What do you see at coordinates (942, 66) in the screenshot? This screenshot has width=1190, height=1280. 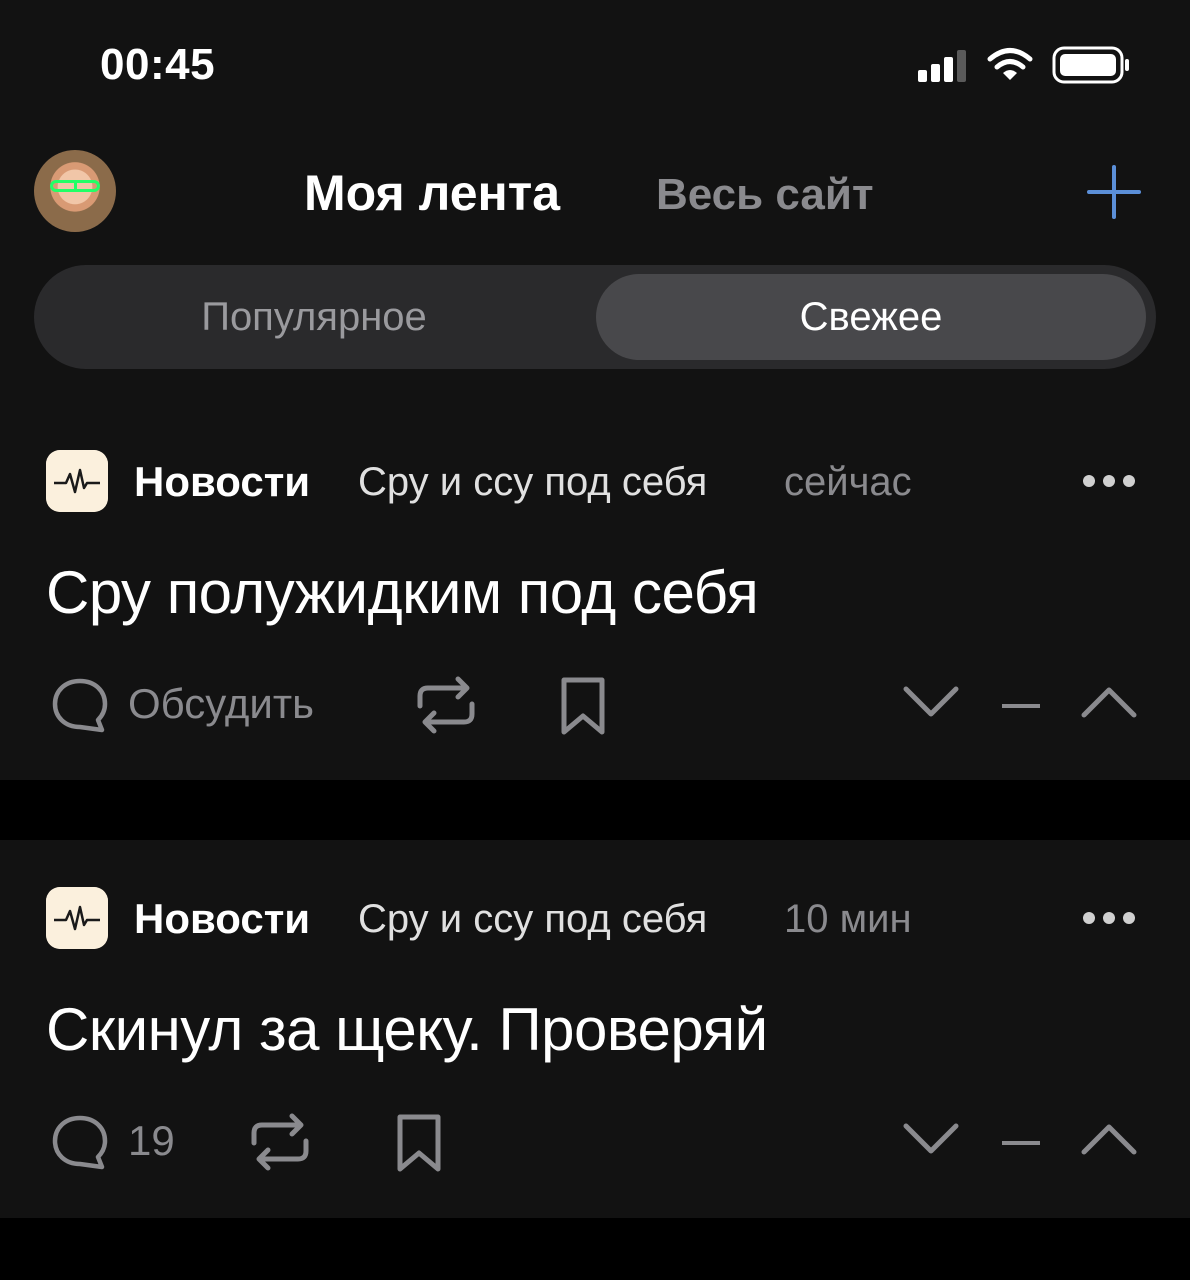 I see `cellular-signal-icon` at bounding box center [942, 66].